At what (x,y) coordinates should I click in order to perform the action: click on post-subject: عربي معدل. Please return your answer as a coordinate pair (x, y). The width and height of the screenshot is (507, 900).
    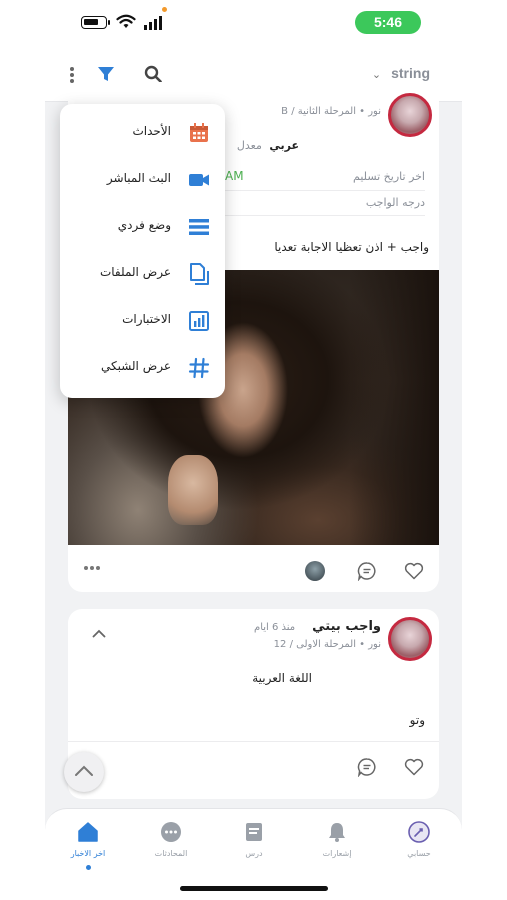
    Looking at the image, I should click on (268, 145).